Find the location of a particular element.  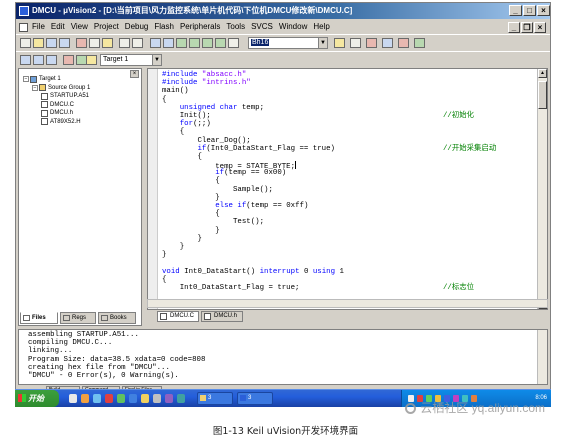

quicklaunch-app-icon is located at coordinates (109, 398).